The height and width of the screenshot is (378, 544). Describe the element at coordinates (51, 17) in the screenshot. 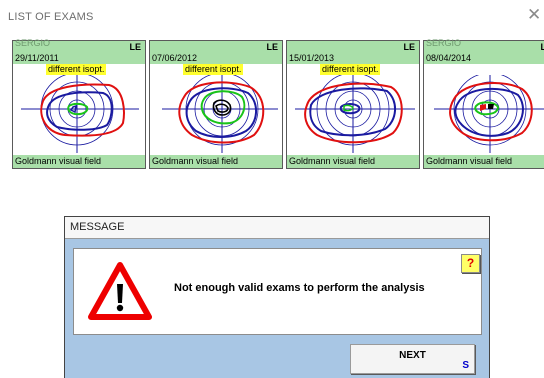

I see `window-title: LIST OF EXAMS` at that location.